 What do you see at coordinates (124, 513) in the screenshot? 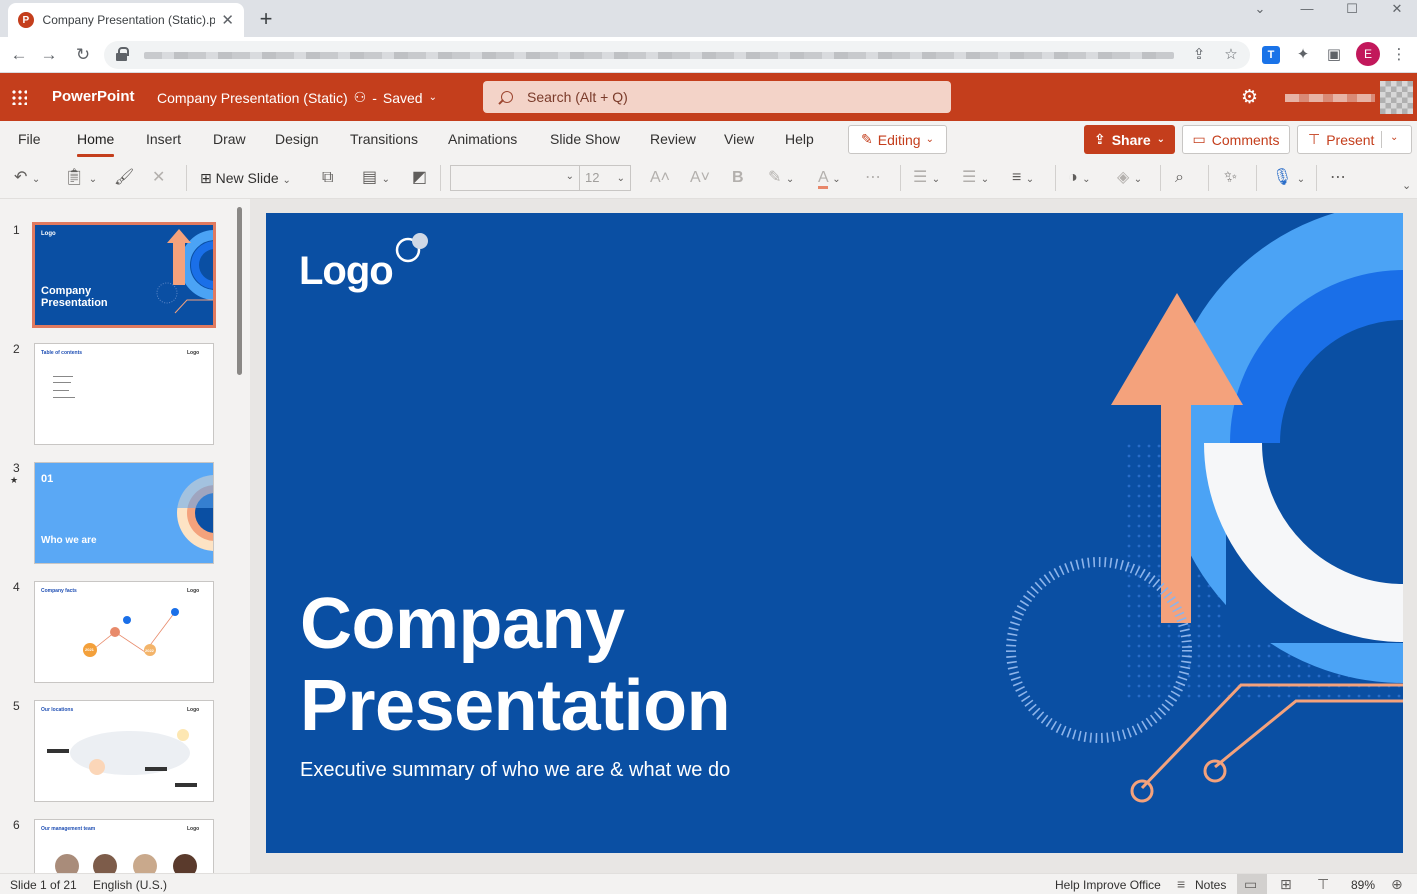
I see `thumbnail-slide-3: 01 Who we are` at bounding box center [124, 513].